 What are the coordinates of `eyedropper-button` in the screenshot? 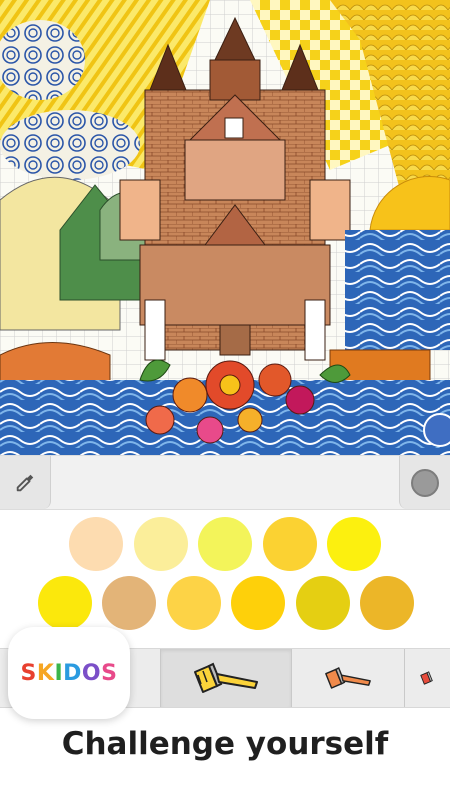 It's located at (25, 482).